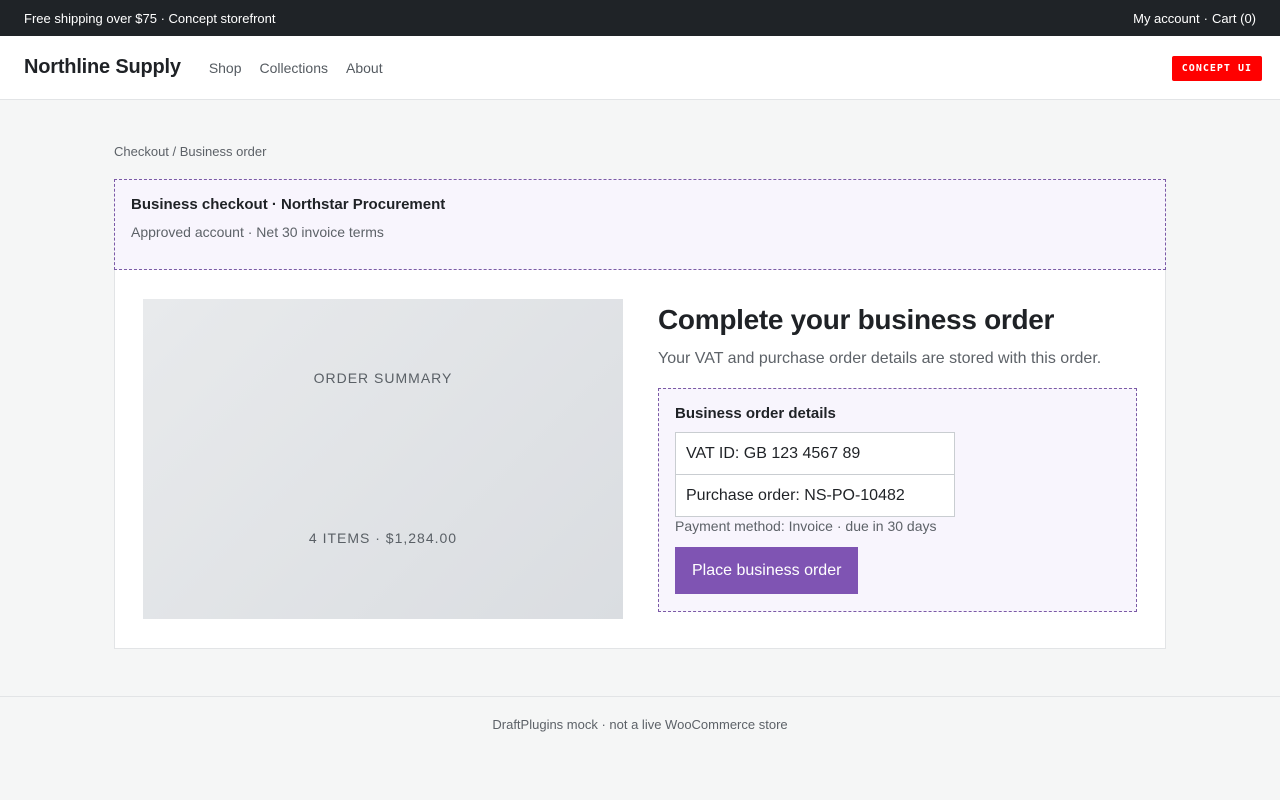  I want to click on concept-ui-badge: CONCEPT UI, so click(1216, 68).